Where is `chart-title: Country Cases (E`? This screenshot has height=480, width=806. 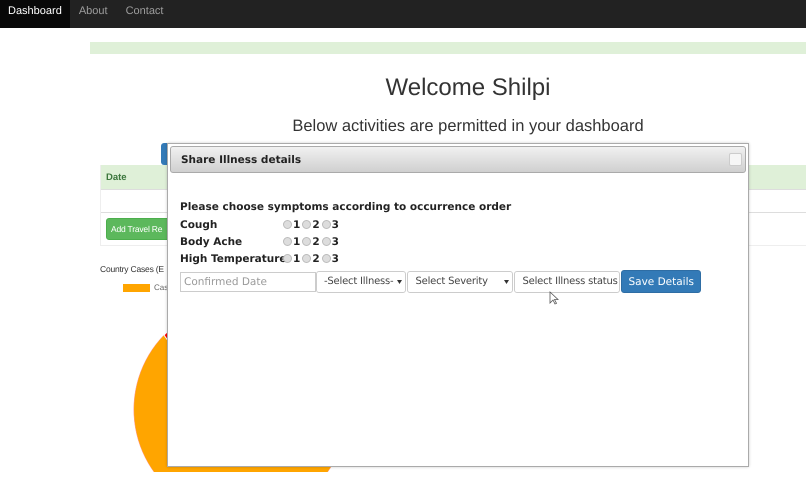 chart-title: Country Cases (E is located at coordinates (132, 269).